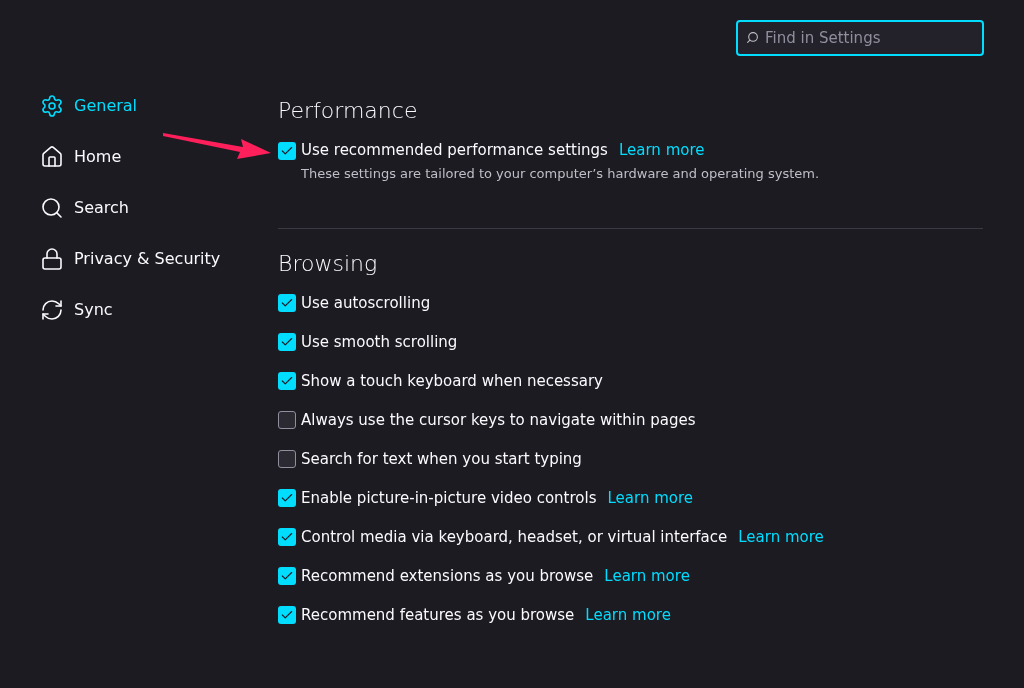 The height and width of the screenshot is (688, 1024). Describe the element at coordinates (52, 309) in the screenshot. I see `sync-icon` at that location.